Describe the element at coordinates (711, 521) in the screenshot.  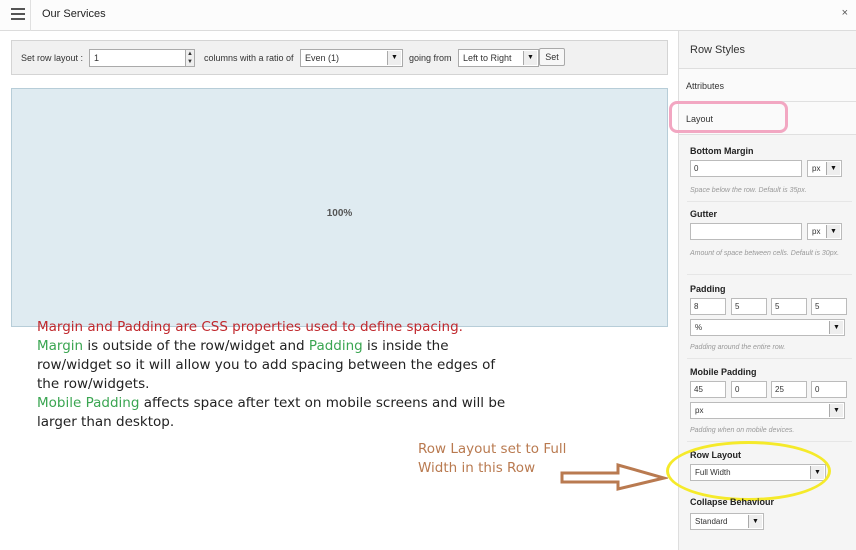
I see `collapse-value: Standard` at that location.